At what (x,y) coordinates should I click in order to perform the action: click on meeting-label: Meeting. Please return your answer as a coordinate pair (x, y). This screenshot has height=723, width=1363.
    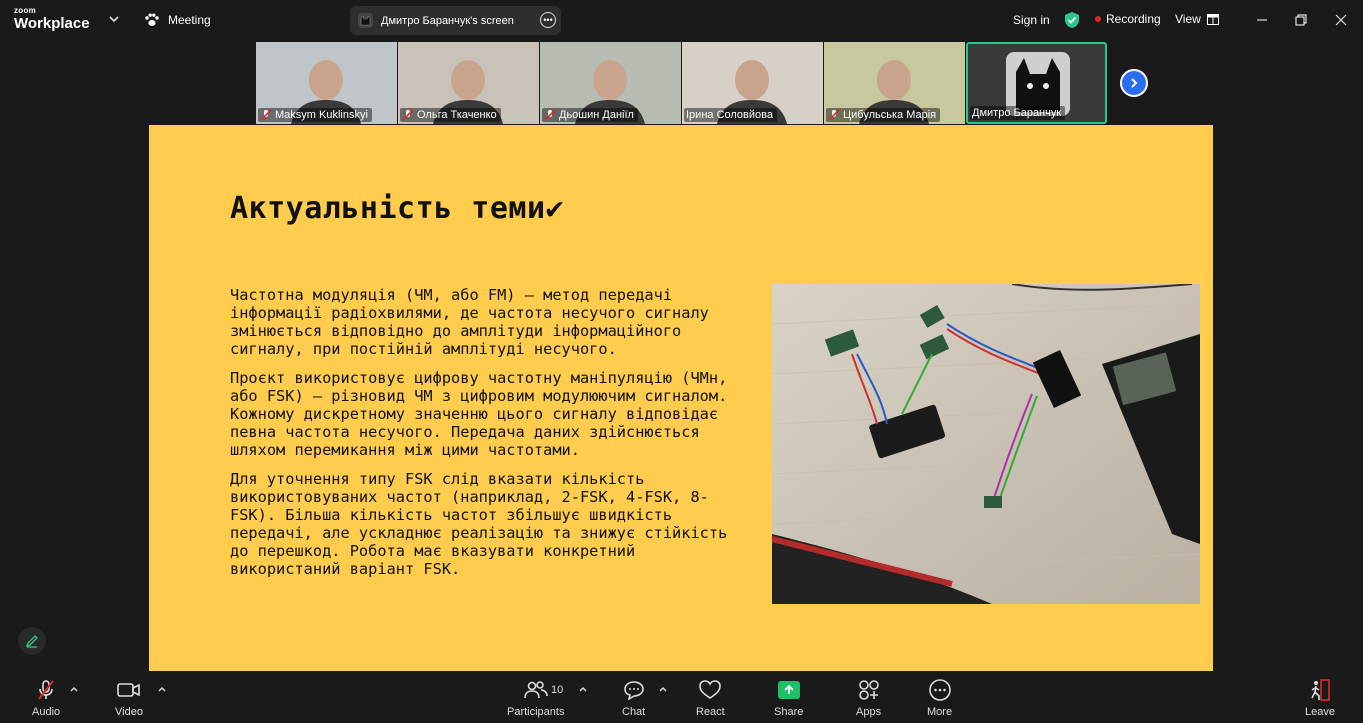
    Looking at the image, I should click on (189, 20).